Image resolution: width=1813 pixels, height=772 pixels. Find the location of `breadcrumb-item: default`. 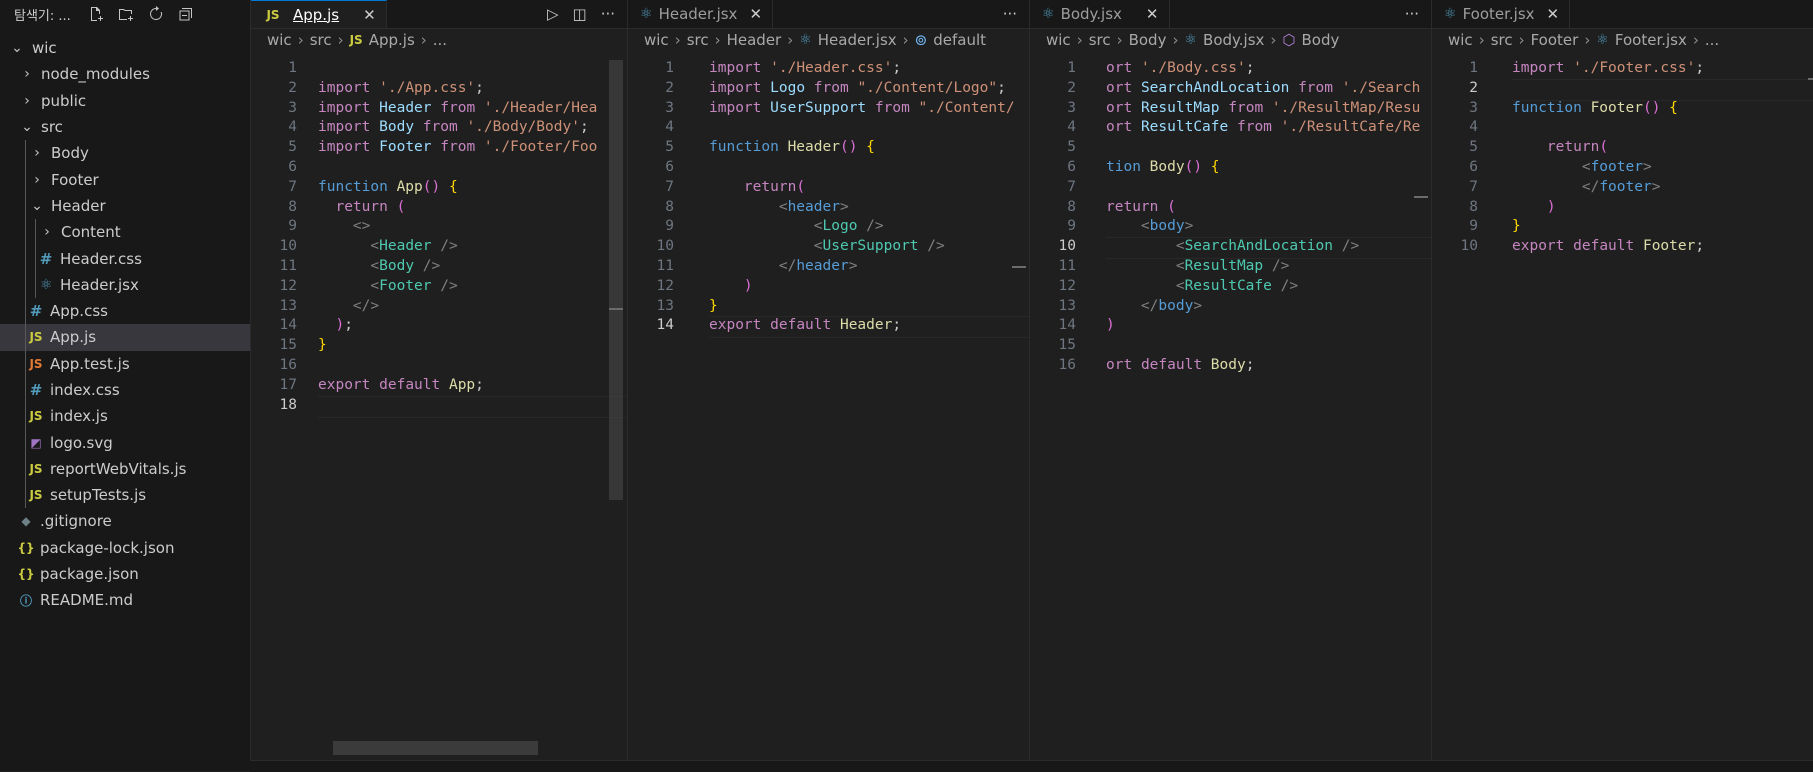

breadcrumb-item: default is located at coordinates (959, 40).